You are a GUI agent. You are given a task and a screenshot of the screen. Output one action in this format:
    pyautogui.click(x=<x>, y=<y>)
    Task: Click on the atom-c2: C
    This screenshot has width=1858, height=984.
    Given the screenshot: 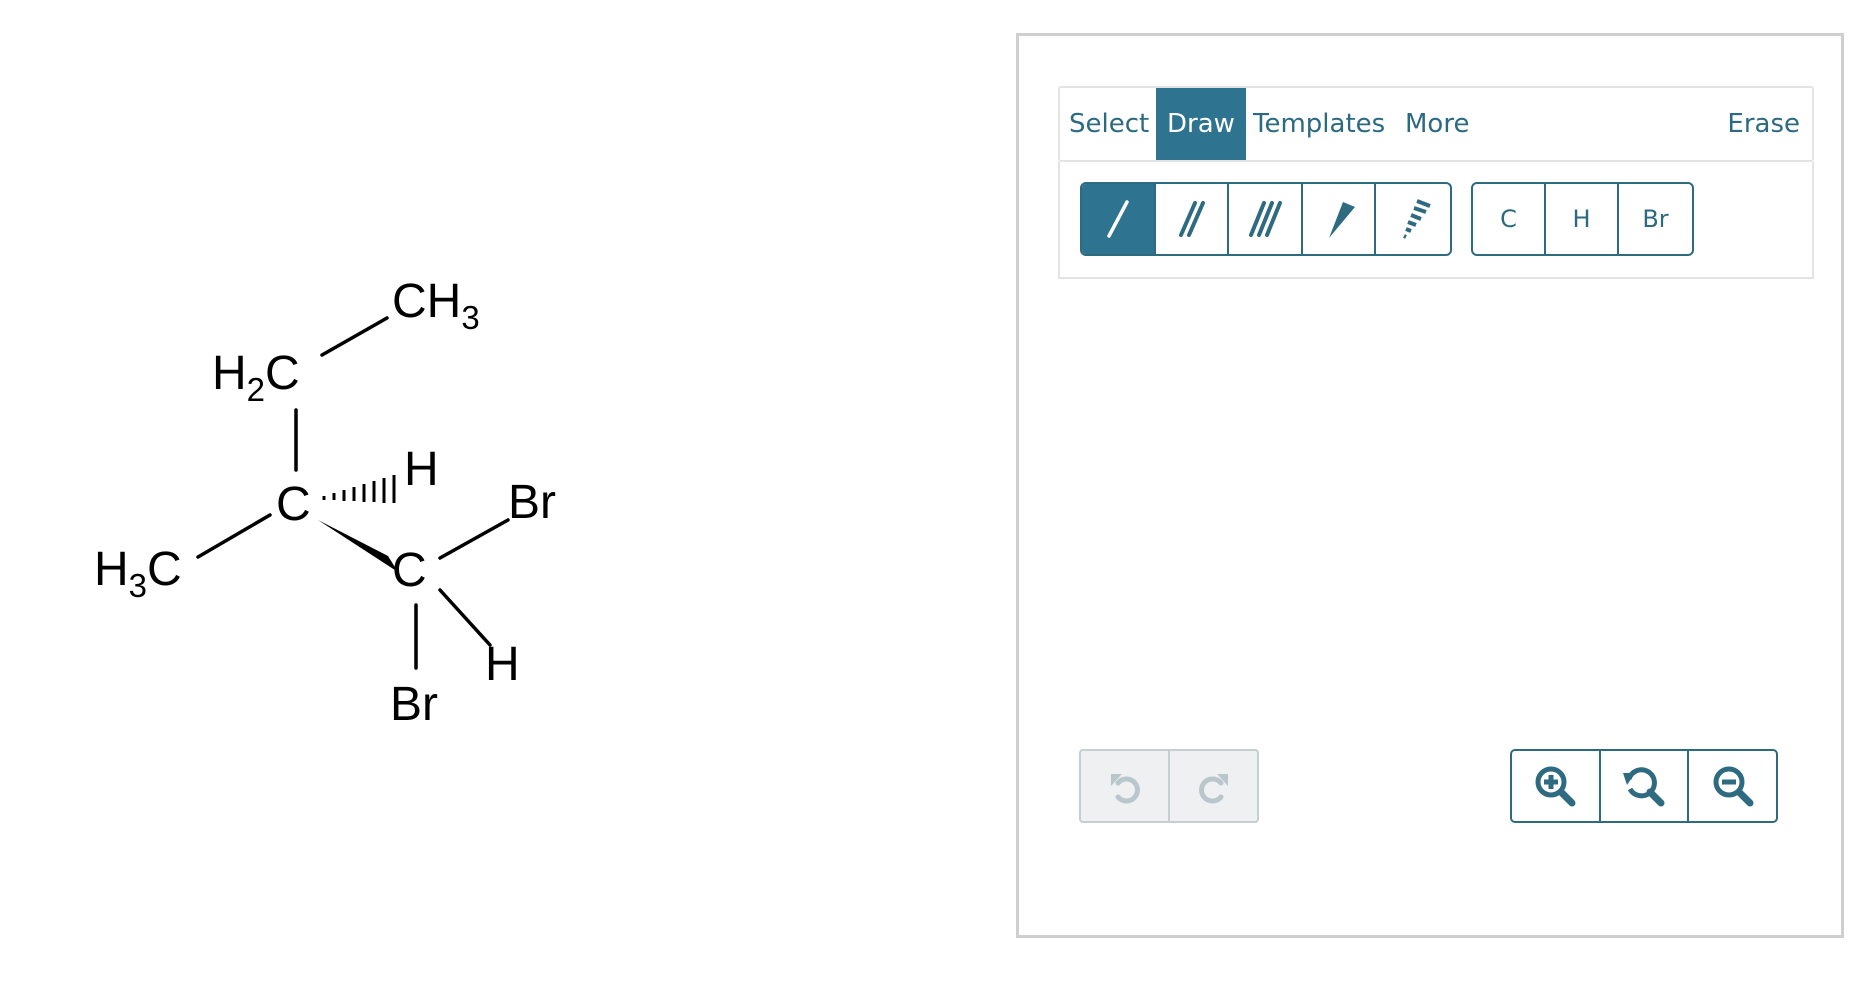 What is the action you would take?
    pyautogui.click(x=409, y=570)
    